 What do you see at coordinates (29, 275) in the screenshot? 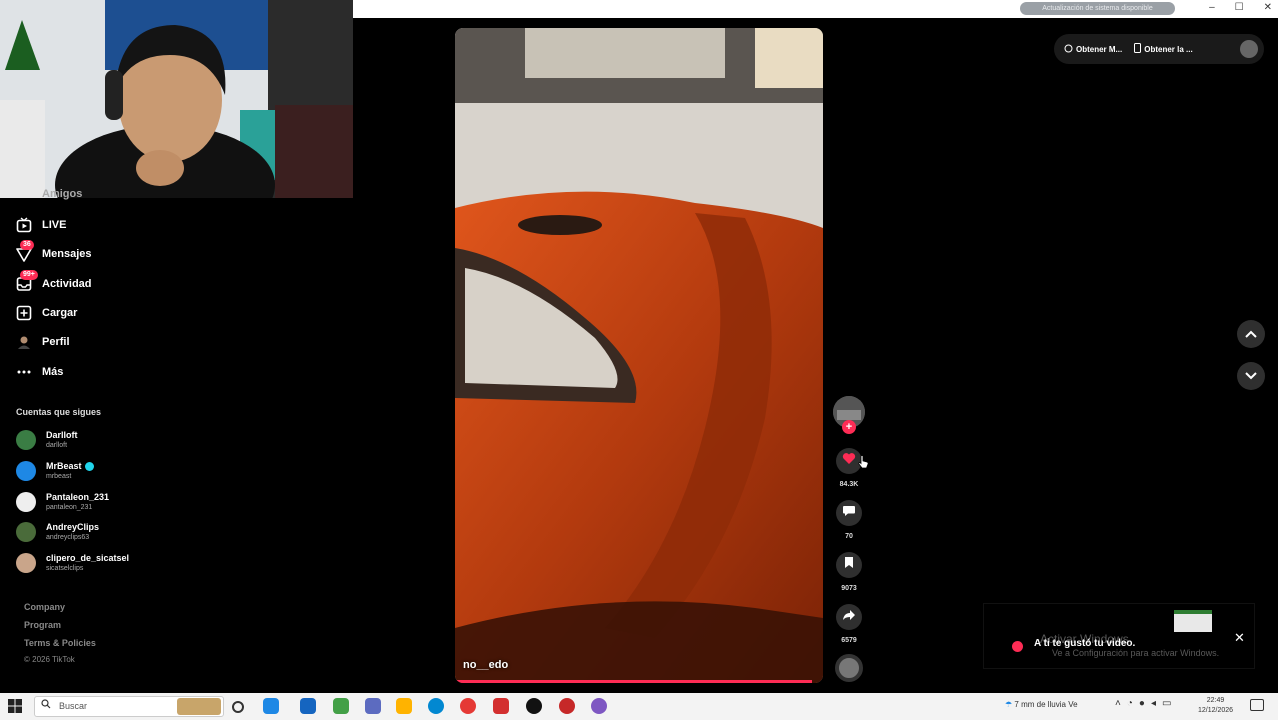
I see `activity-badge: 99+` at bounding box center [29, 275].